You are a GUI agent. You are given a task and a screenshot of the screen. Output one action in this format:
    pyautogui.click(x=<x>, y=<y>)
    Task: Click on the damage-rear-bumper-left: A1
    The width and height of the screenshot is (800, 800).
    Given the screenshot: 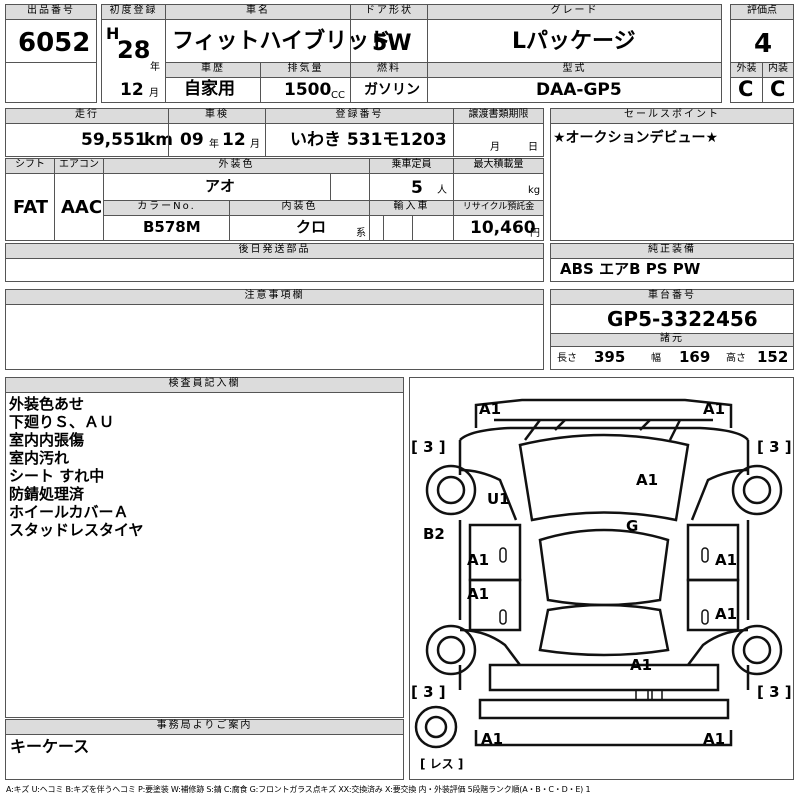 What is the action you would take?
    pyautogui.click(x=492, y=739)
    